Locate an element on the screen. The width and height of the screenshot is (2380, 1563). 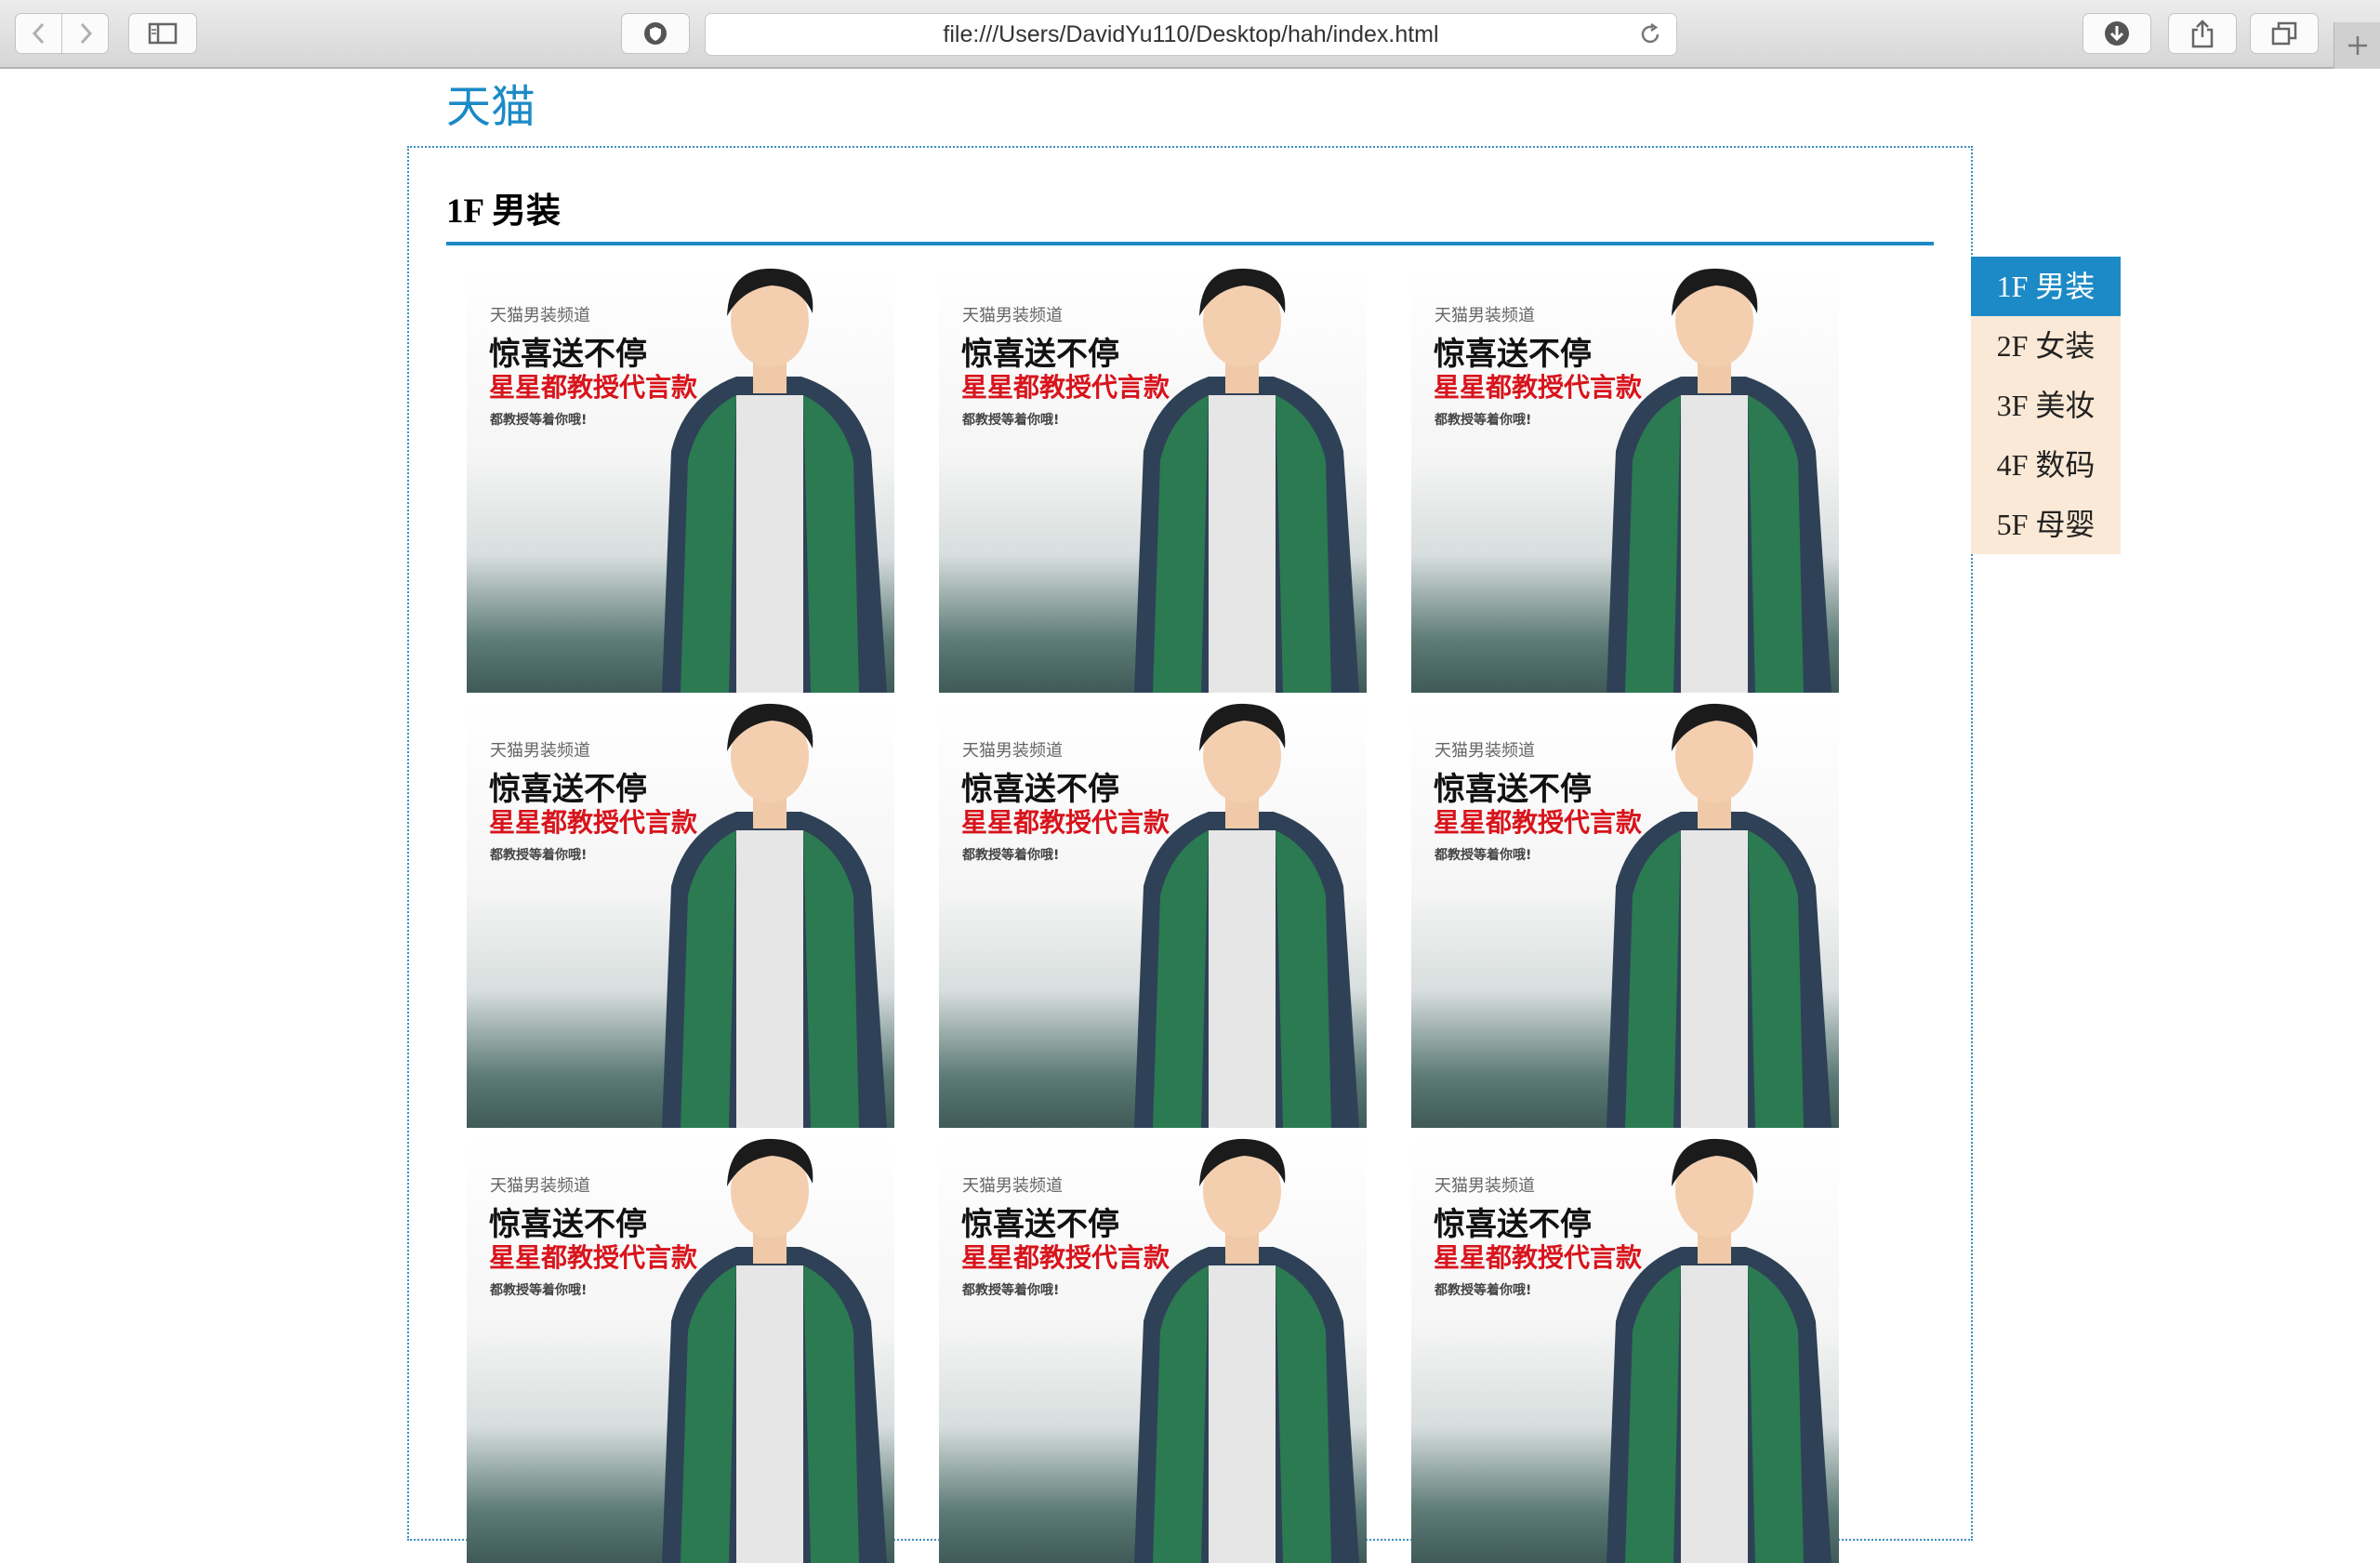
show-tabs-button is located at coordinates (2284, 33).